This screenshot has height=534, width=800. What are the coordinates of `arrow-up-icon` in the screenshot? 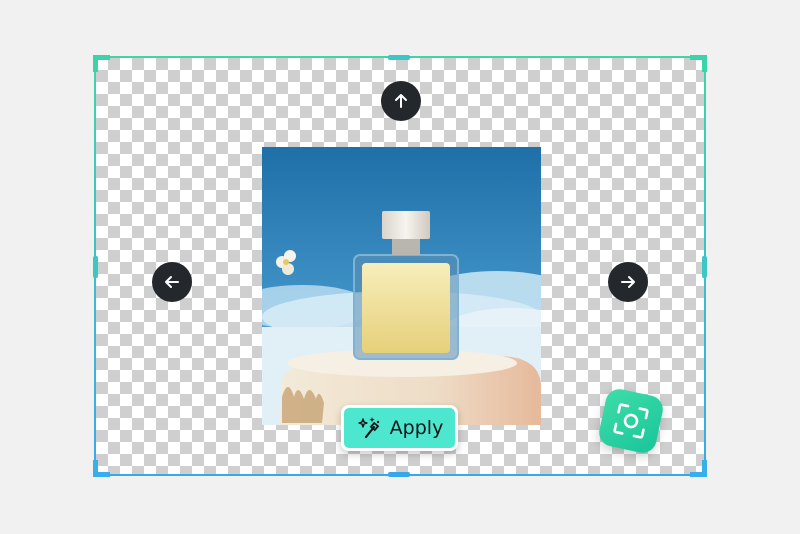 It's located at (401, 101).